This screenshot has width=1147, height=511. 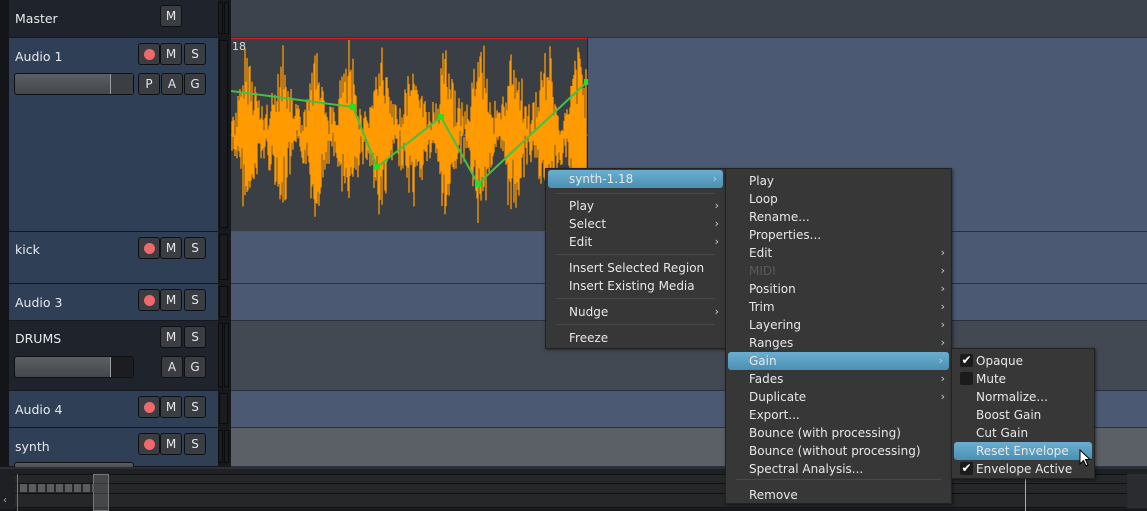 What do you see at coordinates (1023, 415) in the screenshot?
I see `menu-item: Boost Gain` at bounding box center [1023, 415].